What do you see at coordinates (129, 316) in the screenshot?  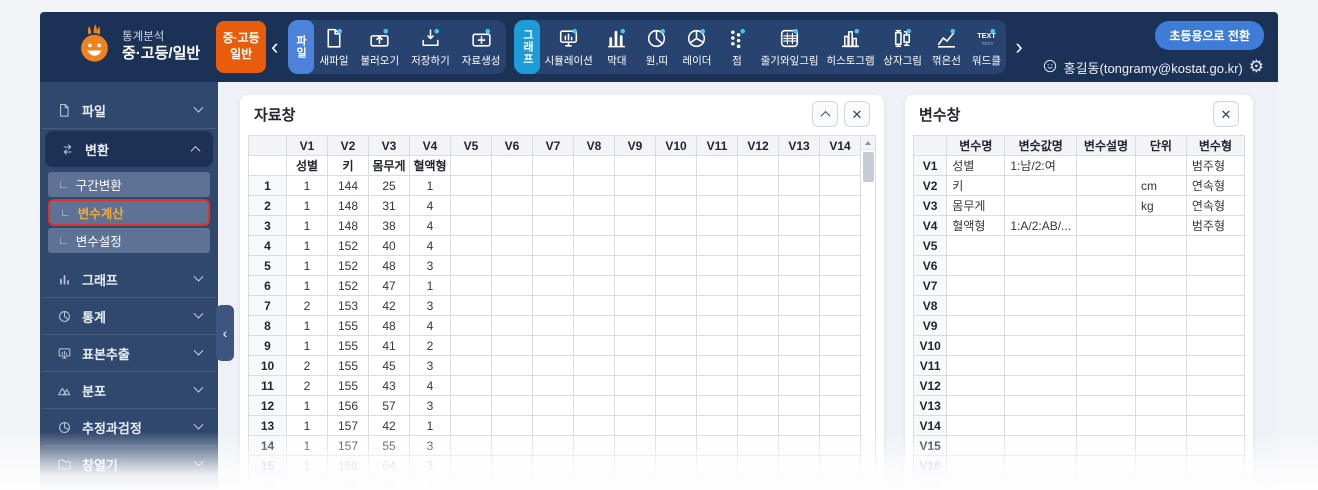 I see `sidebar-item-stats: 통계` at bounding box center [129, 316].